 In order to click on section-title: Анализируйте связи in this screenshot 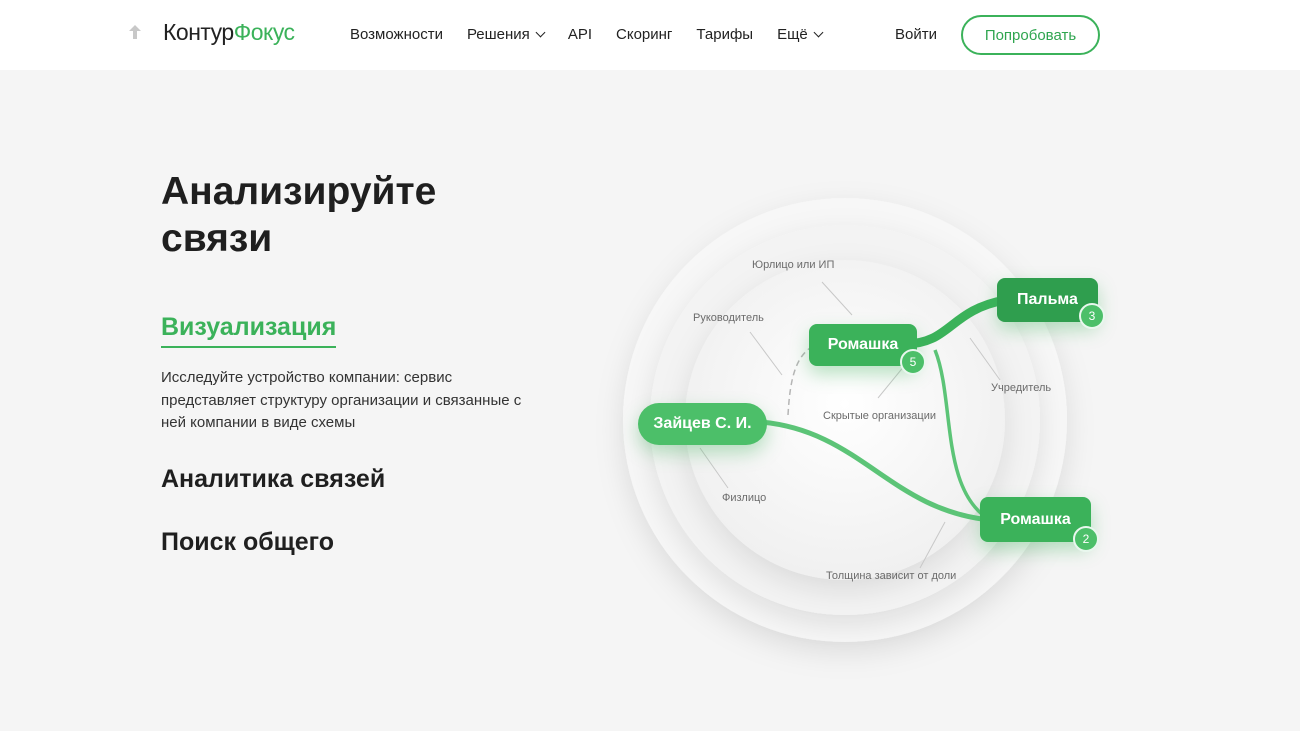, I will do `click(299, 215)`.